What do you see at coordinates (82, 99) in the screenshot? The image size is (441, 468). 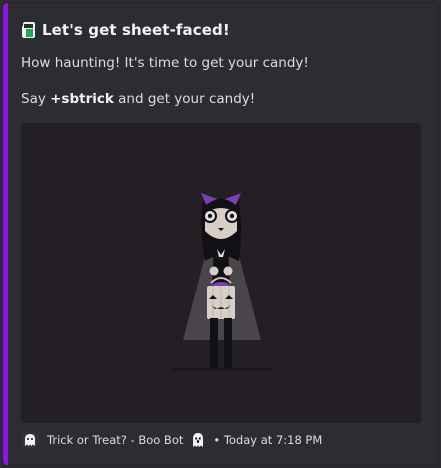 I see `trick-command: +sbtrick` at bounding box center [82, 99].